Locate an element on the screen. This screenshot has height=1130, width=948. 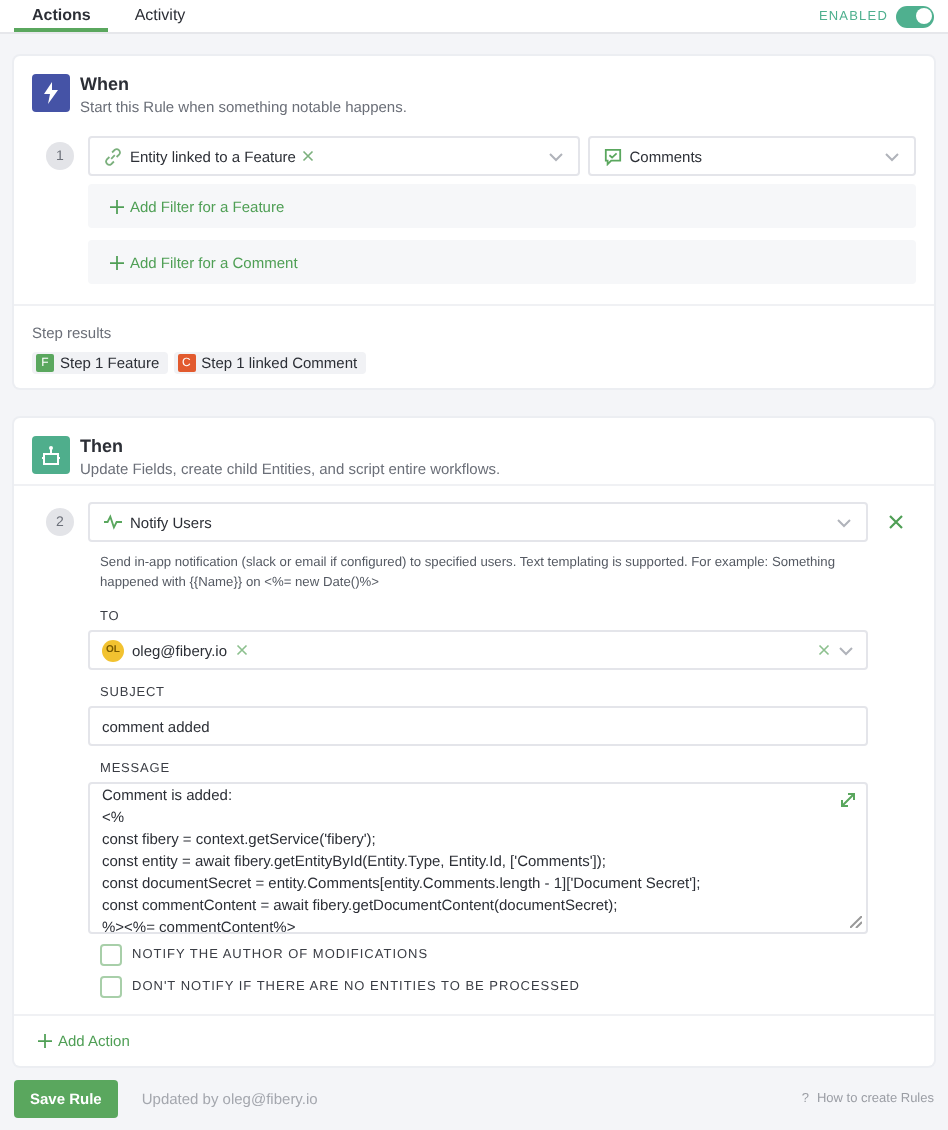
lightning-icon is located at coordinates (51, 93).